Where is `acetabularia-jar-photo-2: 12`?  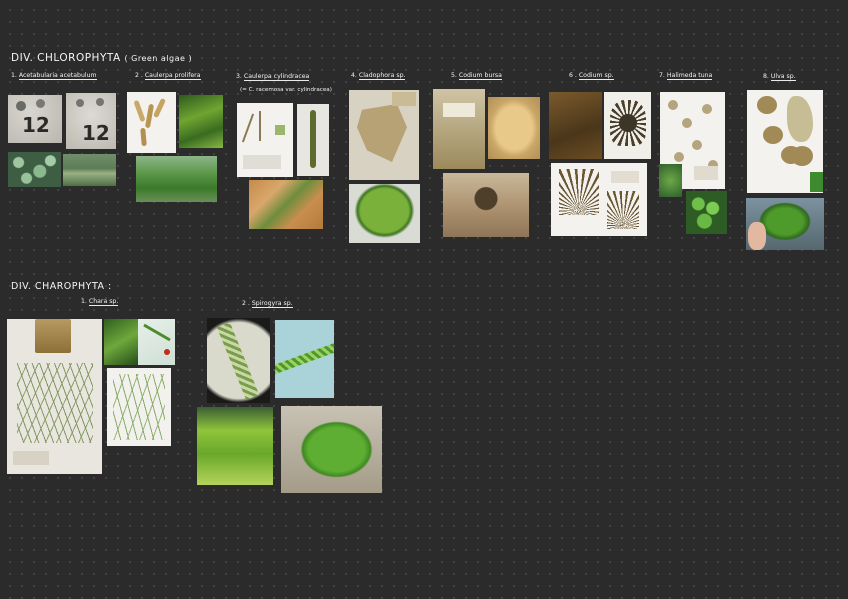
acetabularia-jar-photo-2: 12 is located at coordinates (91, 121).